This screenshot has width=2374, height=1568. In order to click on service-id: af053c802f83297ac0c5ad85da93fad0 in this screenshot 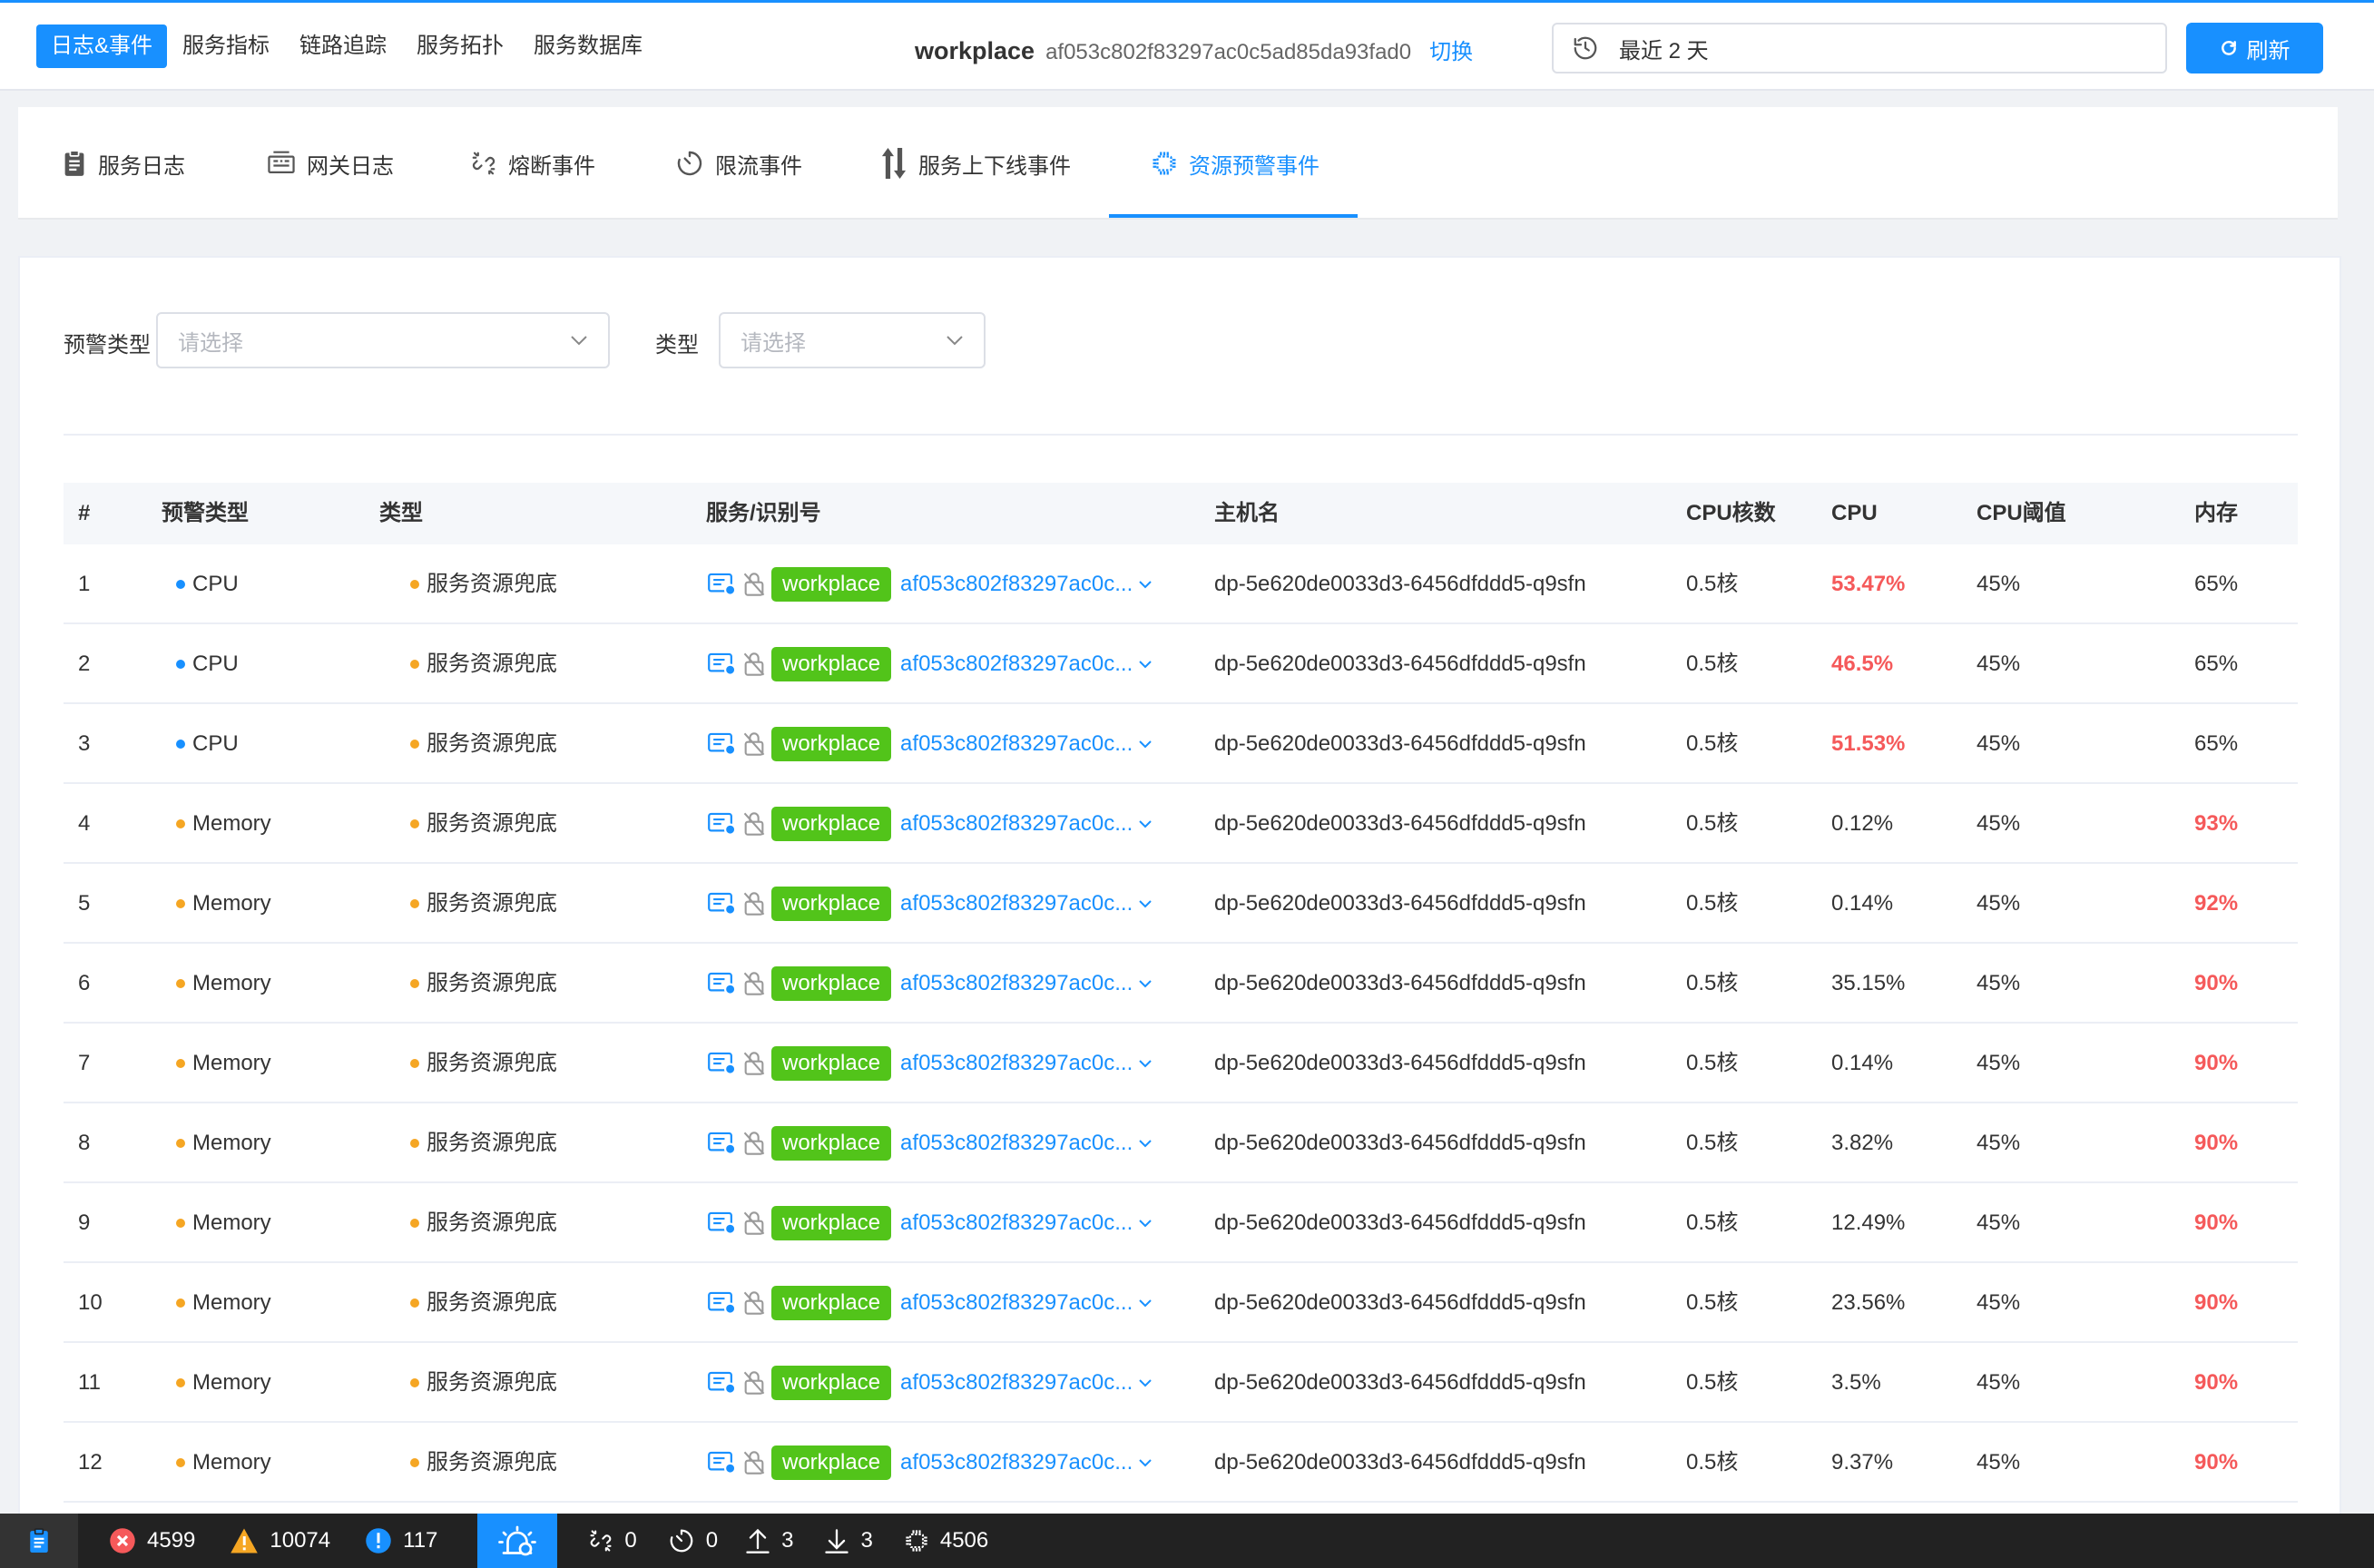, I will do `click(1228, 52)`.